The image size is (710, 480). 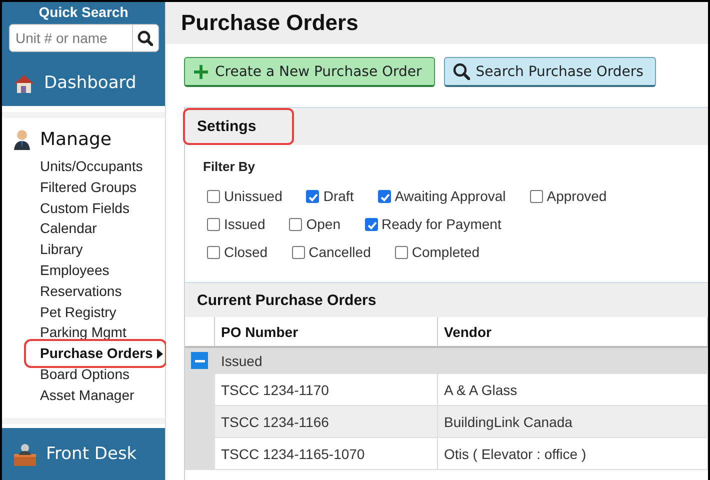 I want to click on dashboard-link: Dashboard, so click(x=90, y=83).